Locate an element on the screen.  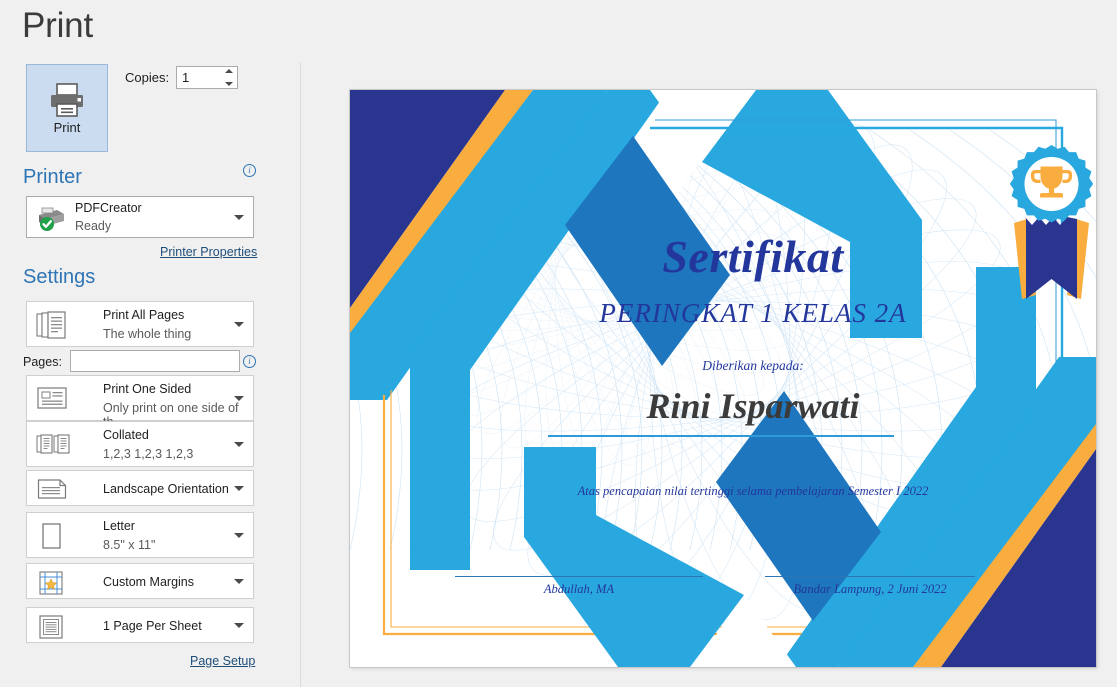
setting-primary-label: Print One Sided is located at coordinates (147, 389).